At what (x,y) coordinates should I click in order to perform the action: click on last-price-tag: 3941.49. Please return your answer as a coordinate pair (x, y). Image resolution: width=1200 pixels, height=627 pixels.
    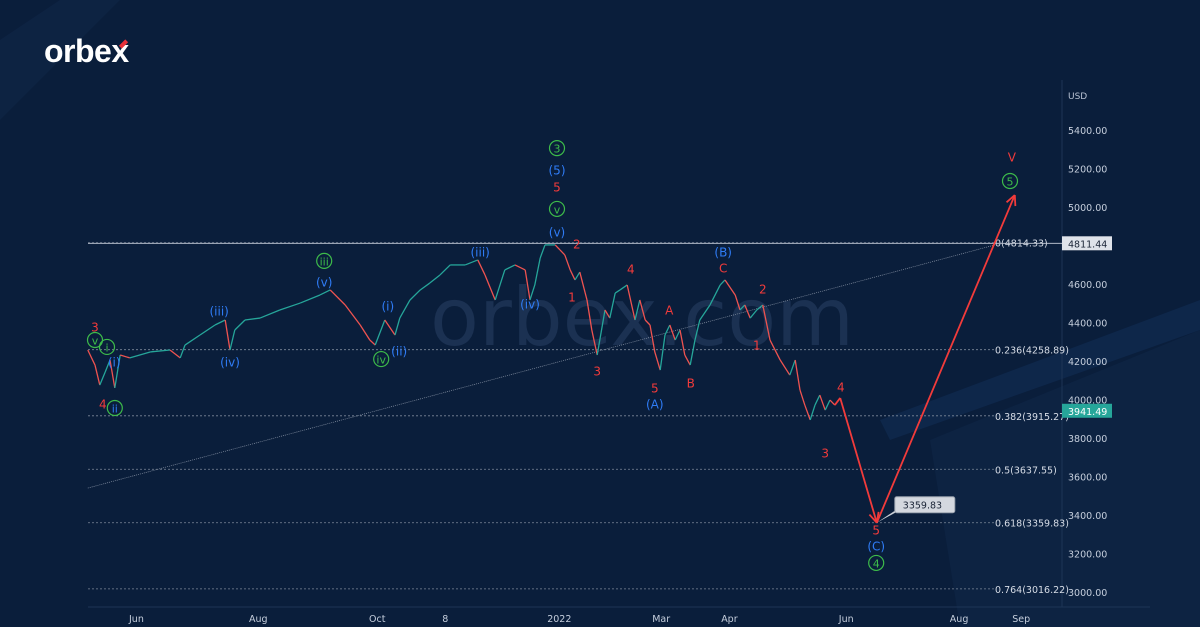
    Looking at the image, I should click on (1087, 412).